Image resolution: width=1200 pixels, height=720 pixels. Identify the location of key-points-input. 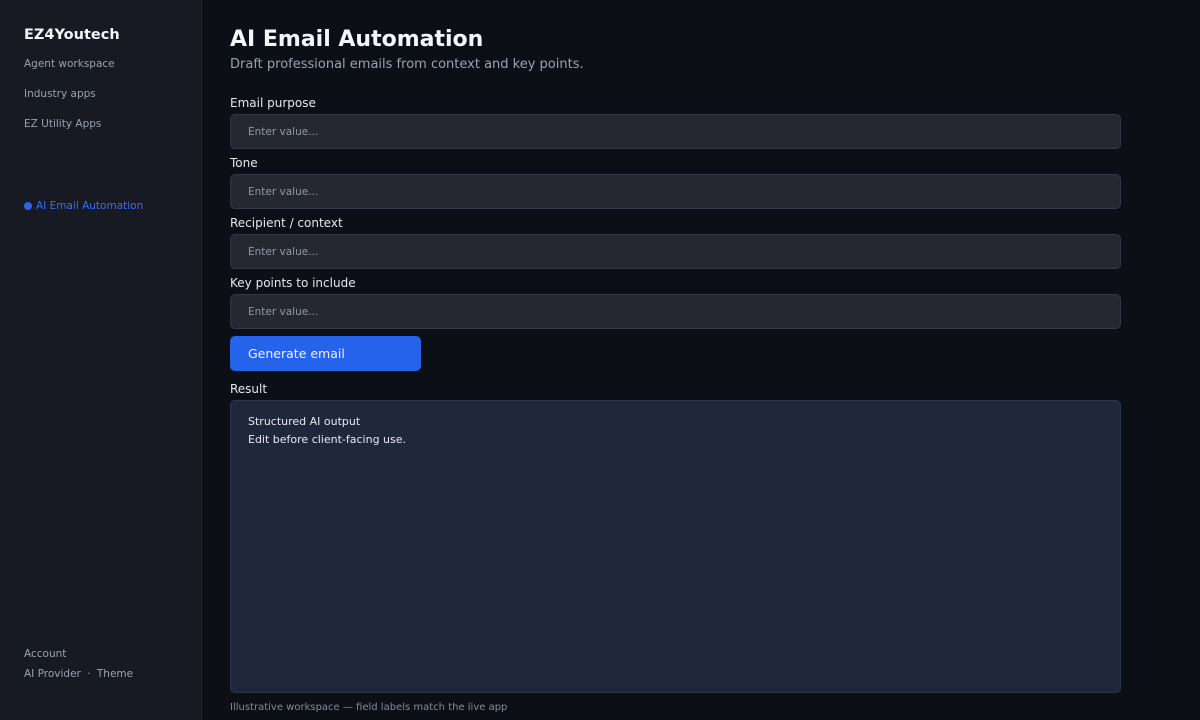
(675, 311).